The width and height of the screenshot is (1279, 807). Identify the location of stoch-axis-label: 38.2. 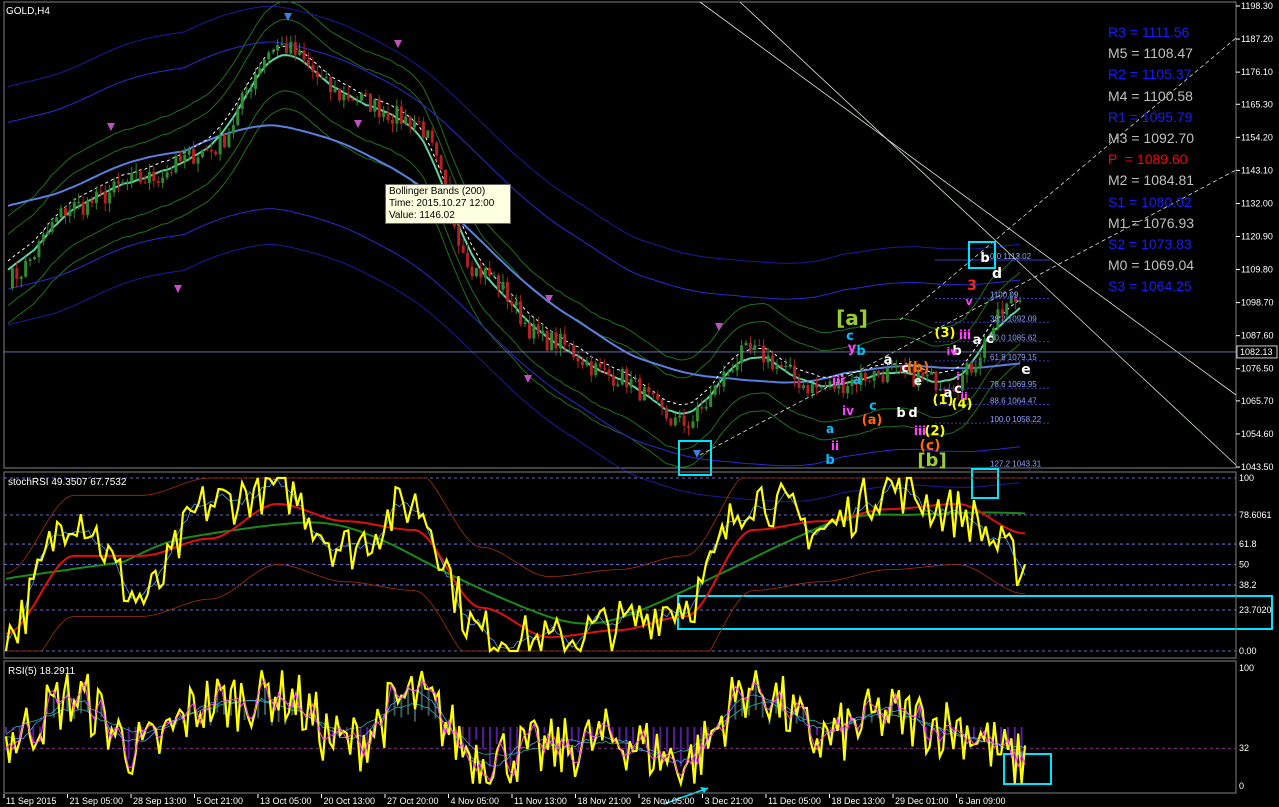
(1248, 585).